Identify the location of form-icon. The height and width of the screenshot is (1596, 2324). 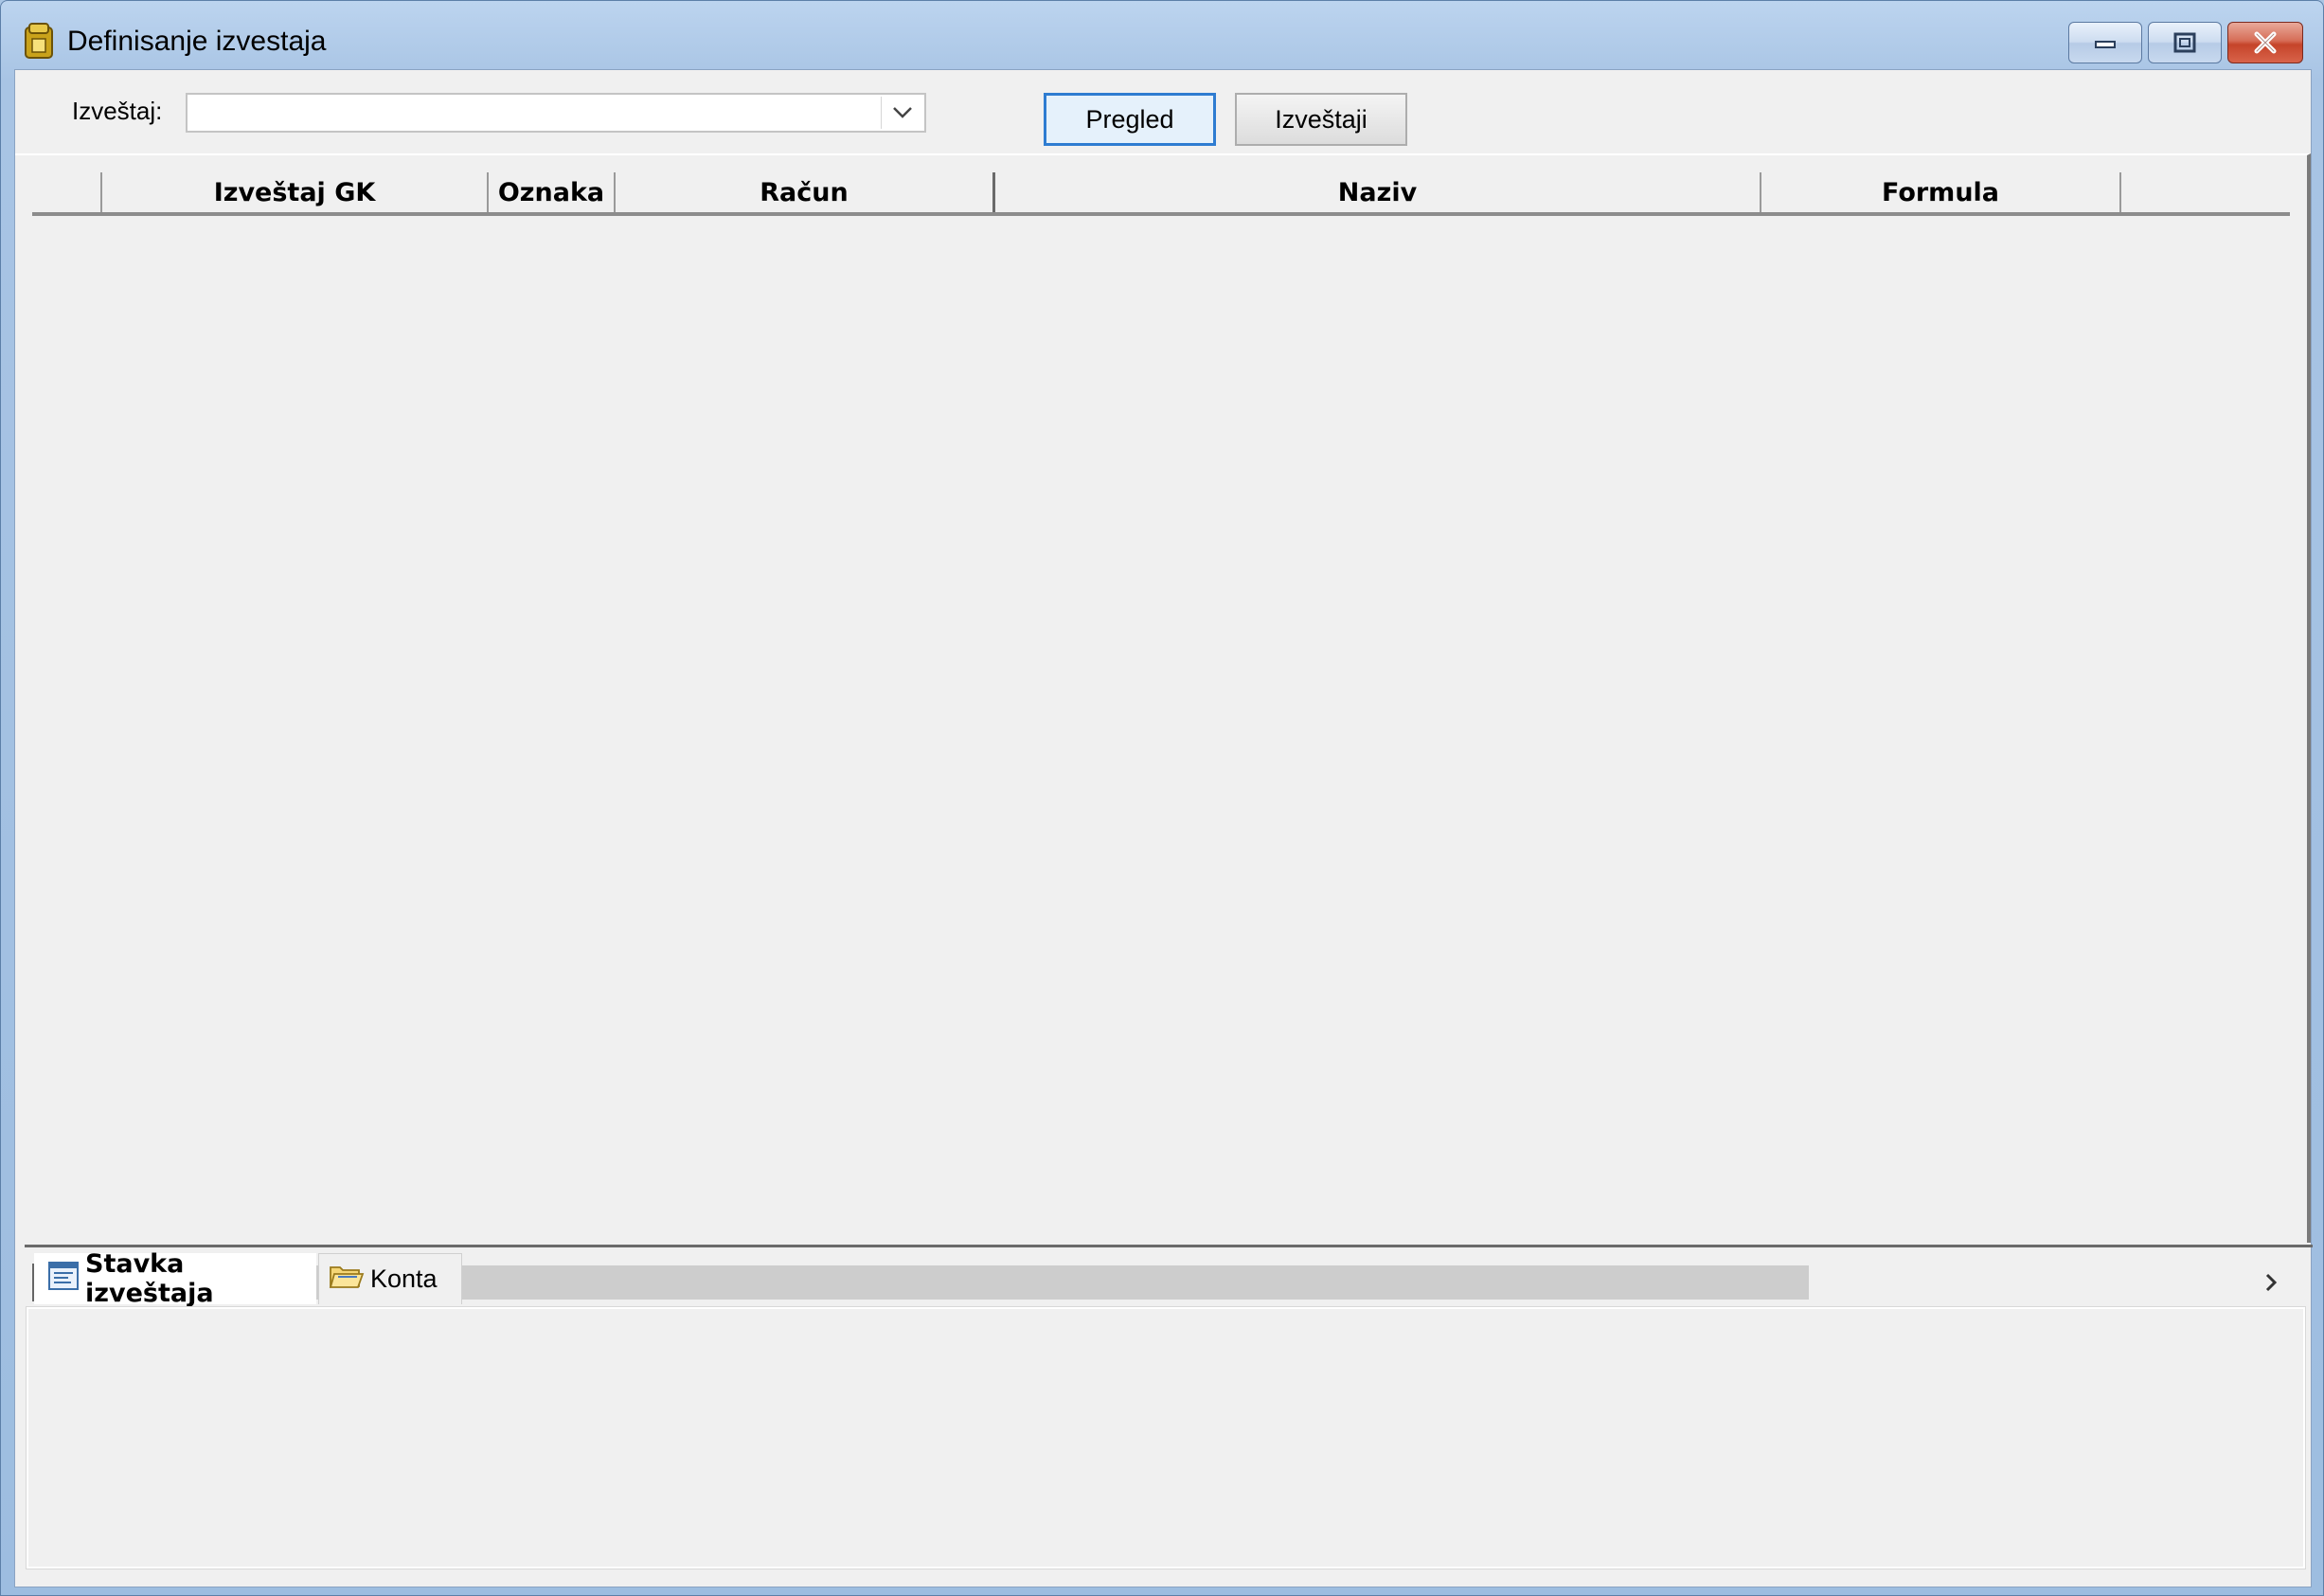
(63, 1279).